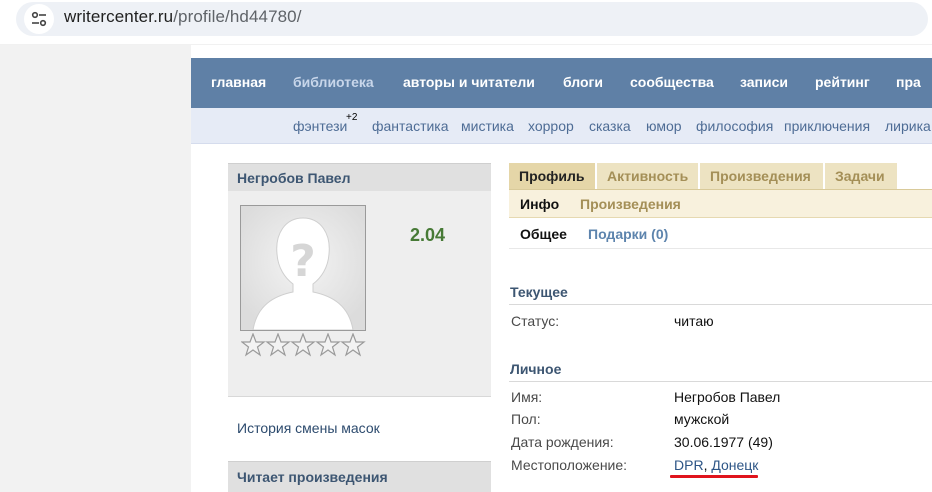  What do you see at coordinates (352, 117) in the screenshot?
I see `genre-fantasy-badge: +2` at bounding box center [352, 117].